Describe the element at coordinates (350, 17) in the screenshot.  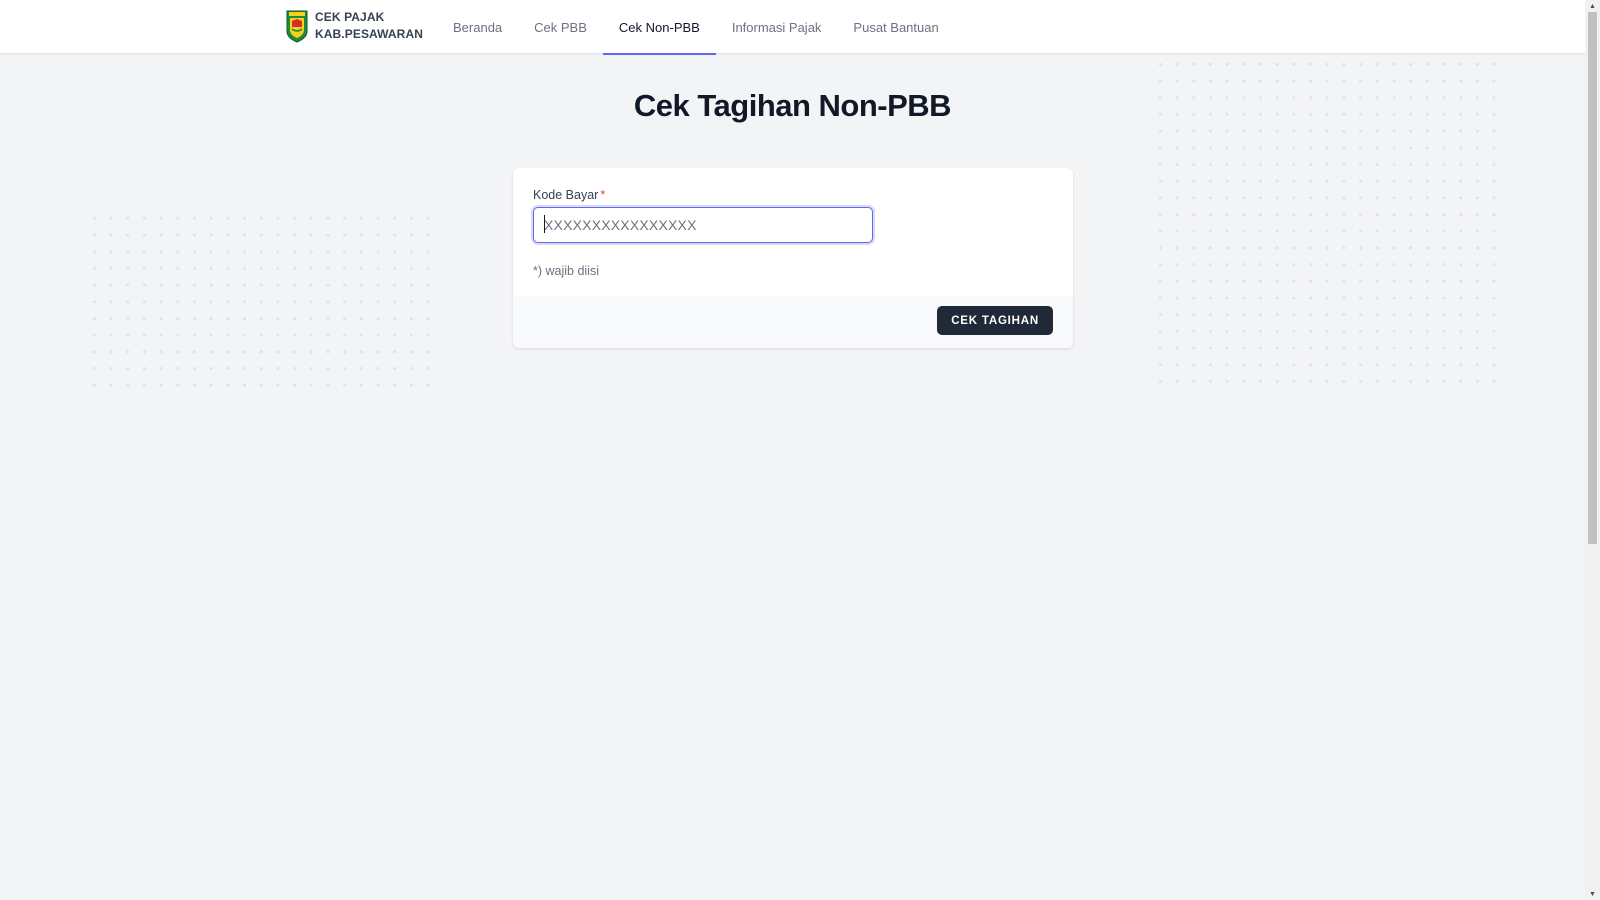
I see `brand-line-1: CEK PAJAK` at that location.